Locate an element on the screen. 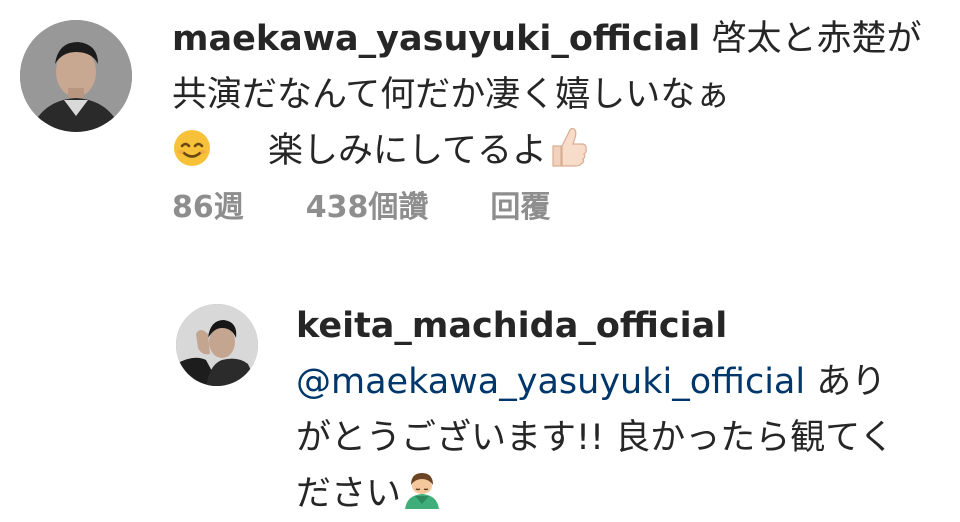 The image size is (960, 522). avatar-maekawa is located at coordinates (76, 76).